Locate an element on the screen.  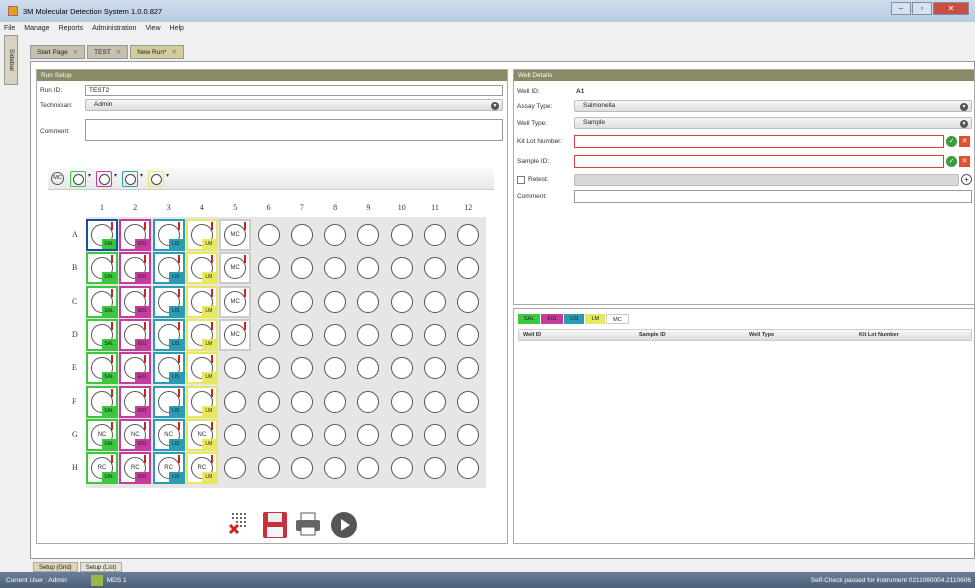
well-C2: E01 is located at coordinates (135, 301).